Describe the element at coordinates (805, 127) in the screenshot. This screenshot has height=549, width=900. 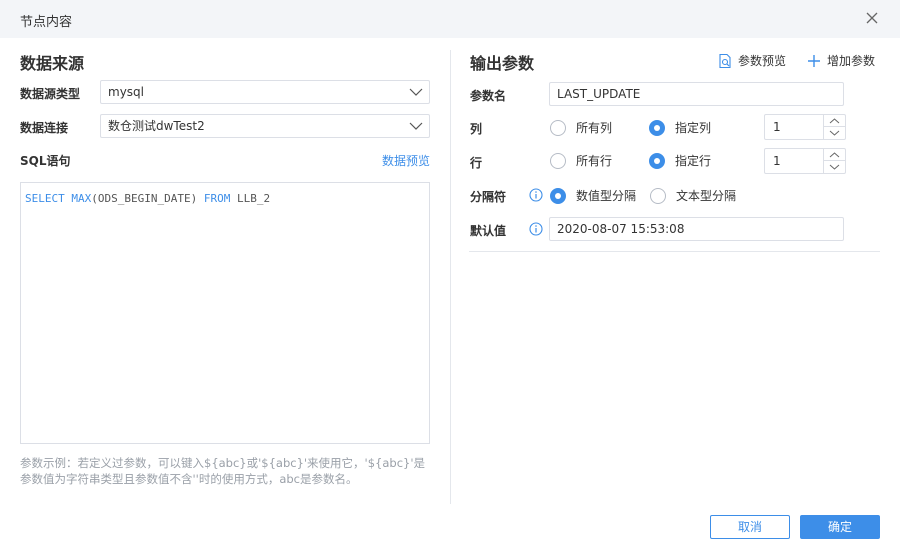
I see `col-stepper: 1` at that location.